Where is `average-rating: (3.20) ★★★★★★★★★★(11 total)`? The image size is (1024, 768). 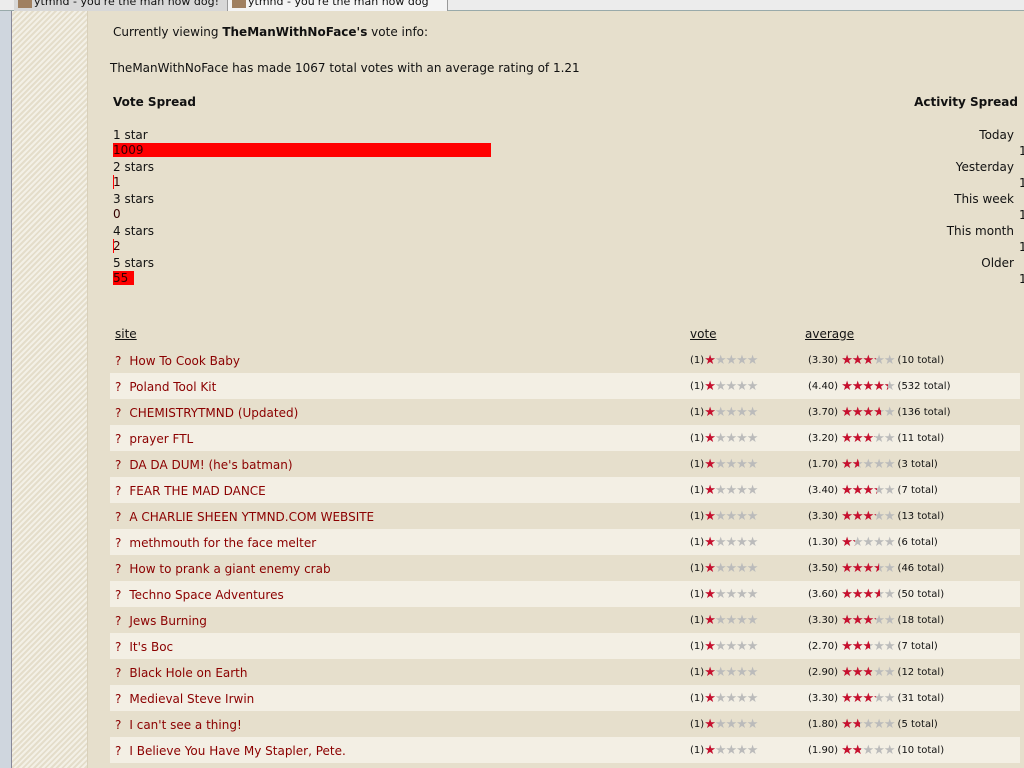 average-rating: (3.20) ★★★★★★★★★★(11 total) is located at coordinates (876, 438).